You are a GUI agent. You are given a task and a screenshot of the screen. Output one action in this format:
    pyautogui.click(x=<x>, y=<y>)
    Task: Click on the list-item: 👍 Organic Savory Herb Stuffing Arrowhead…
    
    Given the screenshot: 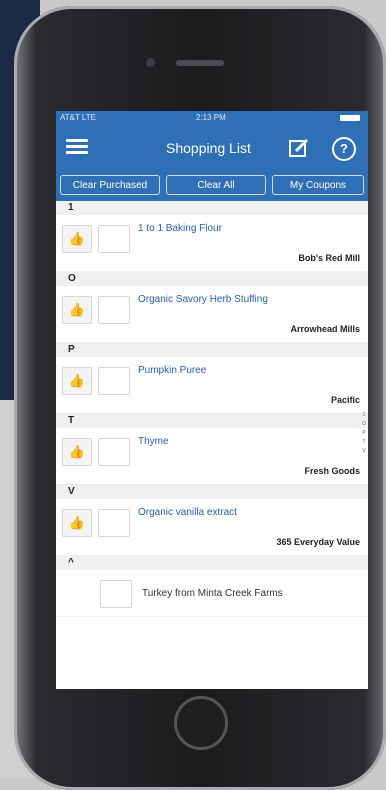 What is the action you would take?
    pyautogui.click(x=212, y=314)
    